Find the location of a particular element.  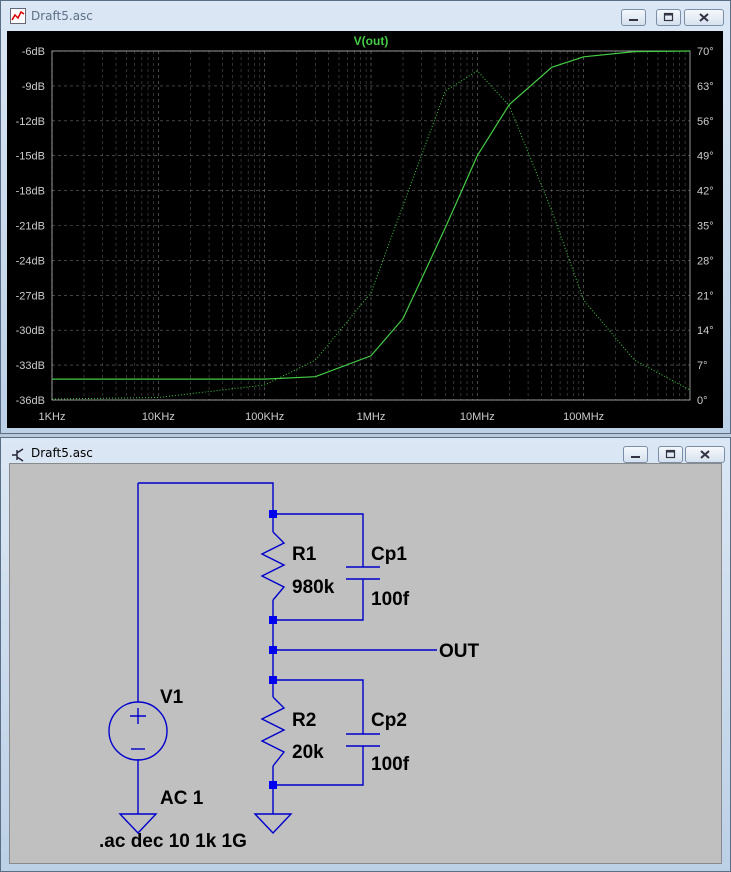

y-right-tick-label: 70° is located at coordinates (705, 52).